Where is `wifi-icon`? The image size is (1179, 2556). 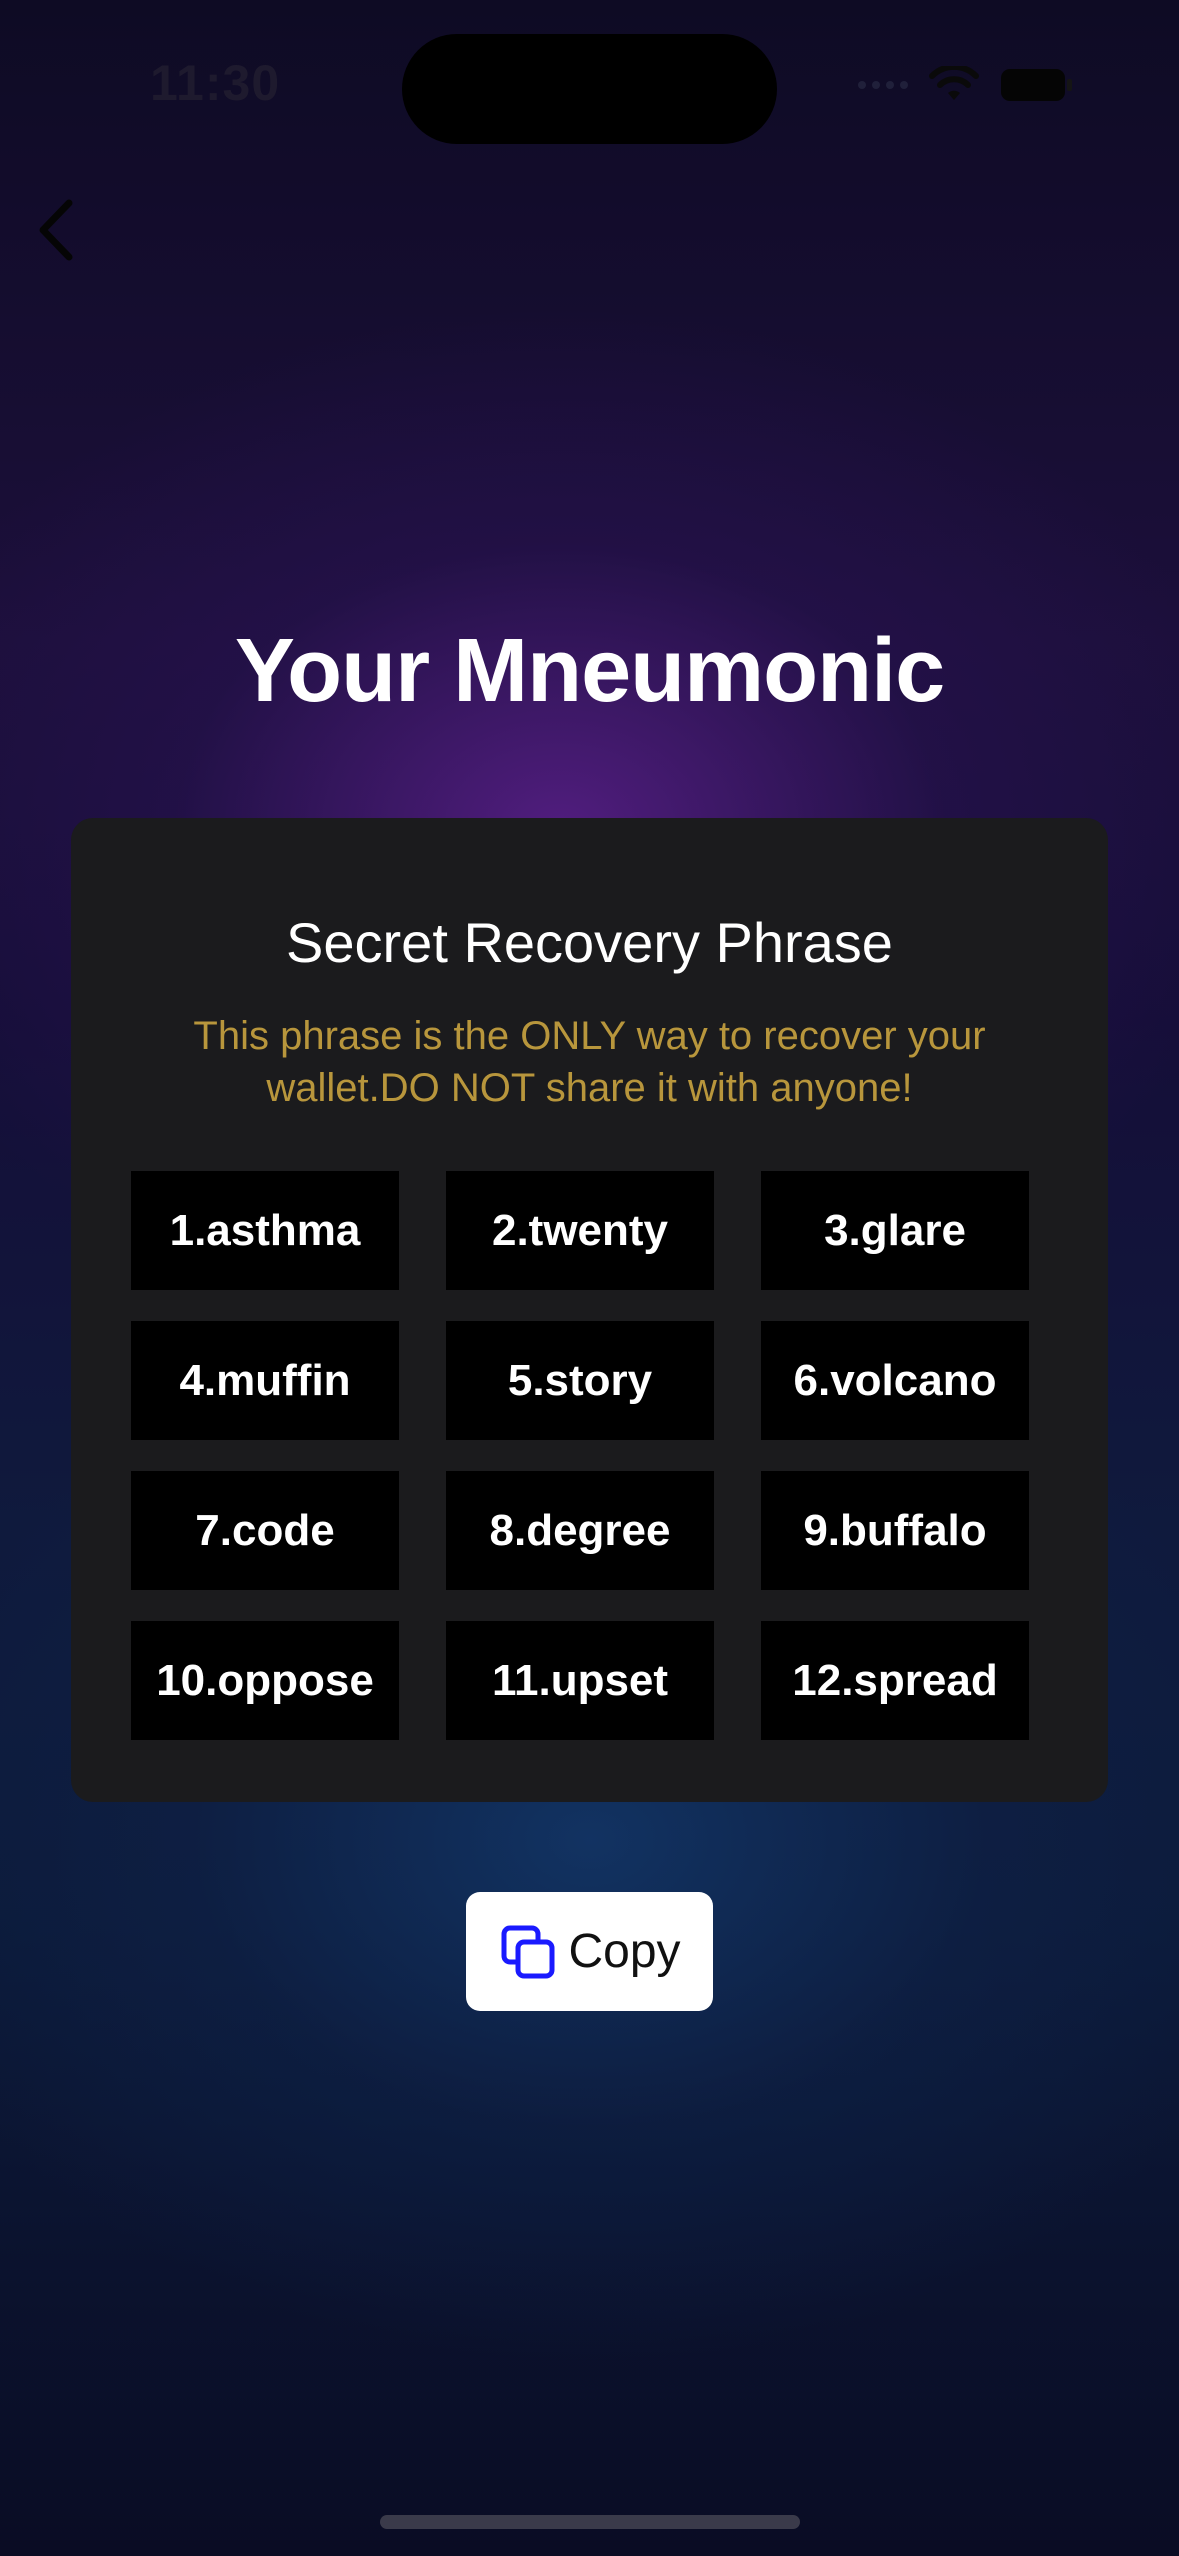
wifi-icon is located at coordinates (954, 85).